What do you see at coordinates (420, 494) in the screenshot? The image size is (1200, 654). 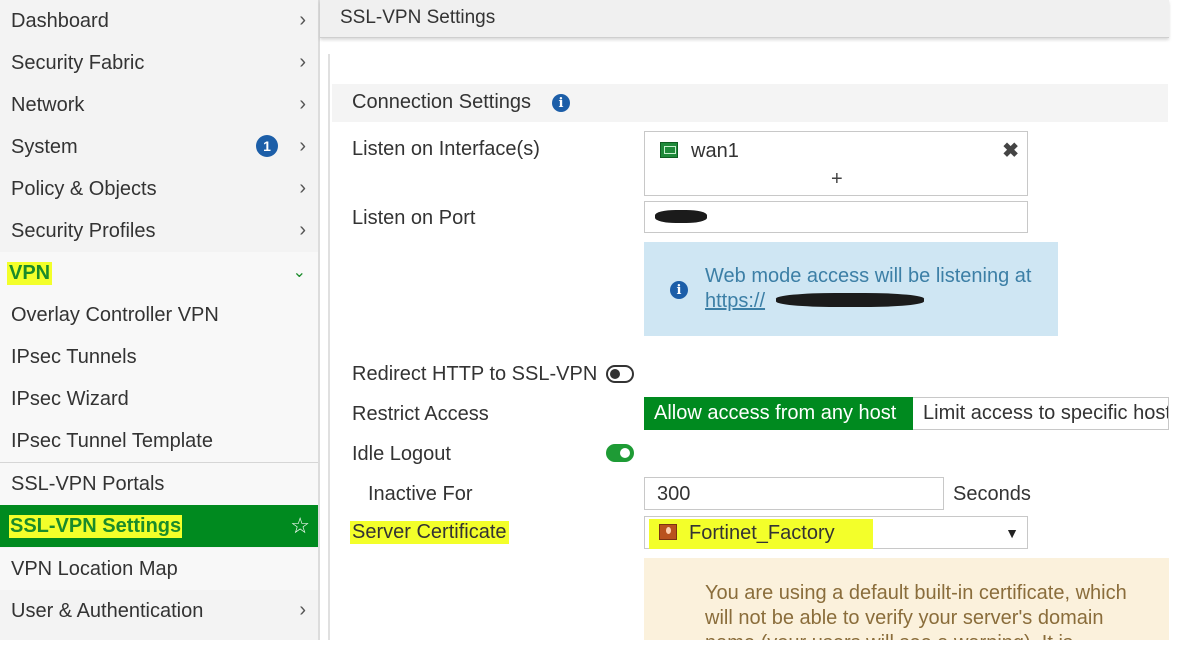 I see `inactive-for-label: Inactive For` at bounding box center [420, 494].